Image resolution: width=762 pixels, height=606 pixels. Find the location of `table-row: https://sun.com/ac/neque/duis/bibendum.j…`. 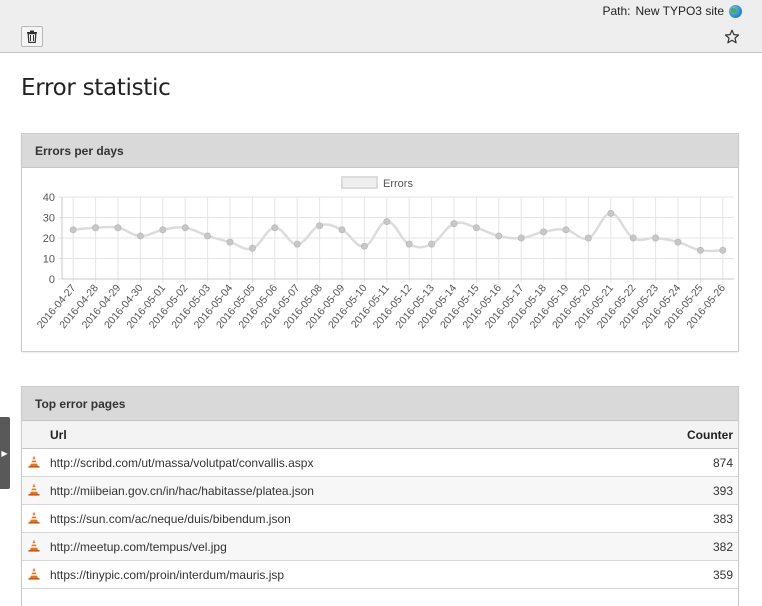

table-row: https://sun.com/ac/neque/duis/bibendum.j… is located at coordinates (380, 518).